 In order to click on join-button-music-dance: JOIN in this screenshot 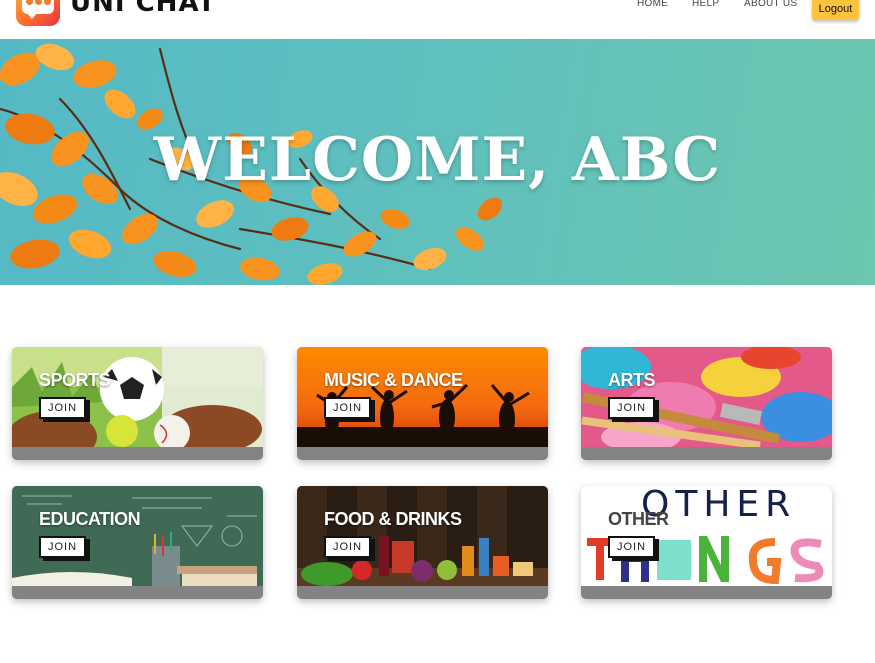, I will do `click(347, 408)`.